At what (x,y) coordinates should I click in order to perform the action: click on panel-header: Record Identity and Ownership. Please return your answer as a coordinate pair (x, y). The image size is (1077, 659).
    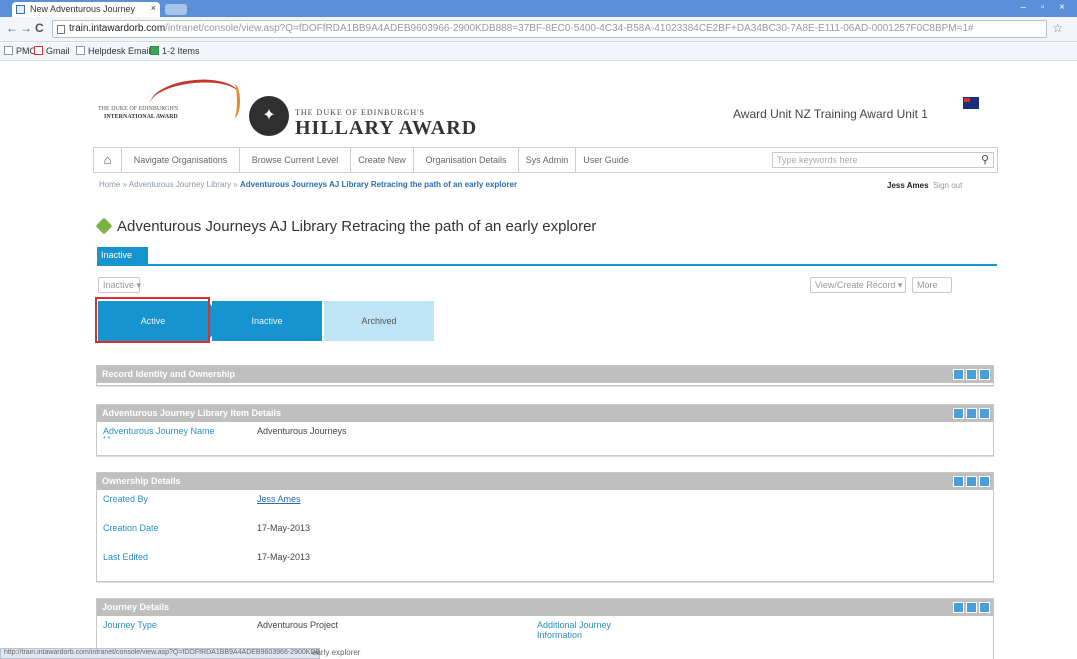
    Looking at the image, I should click on (545, 374).